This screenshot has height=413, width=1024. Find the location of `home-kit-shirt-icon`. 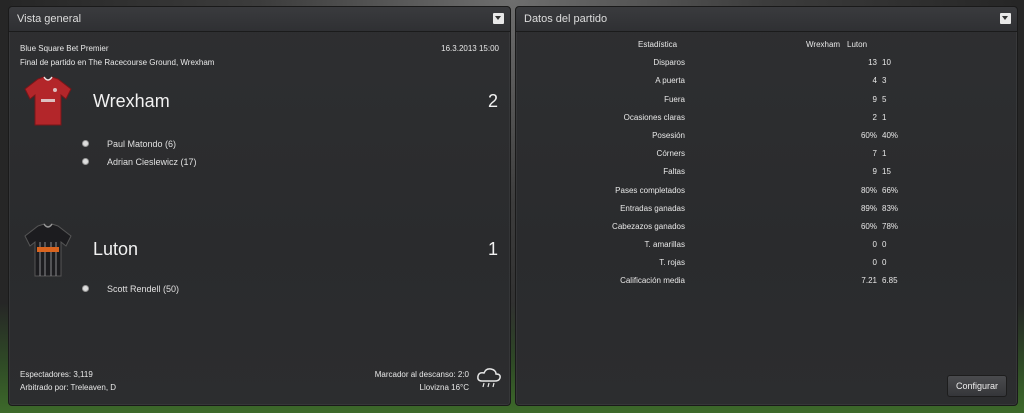

home-kit-shirt-icon is located at coordinates (48, 101).